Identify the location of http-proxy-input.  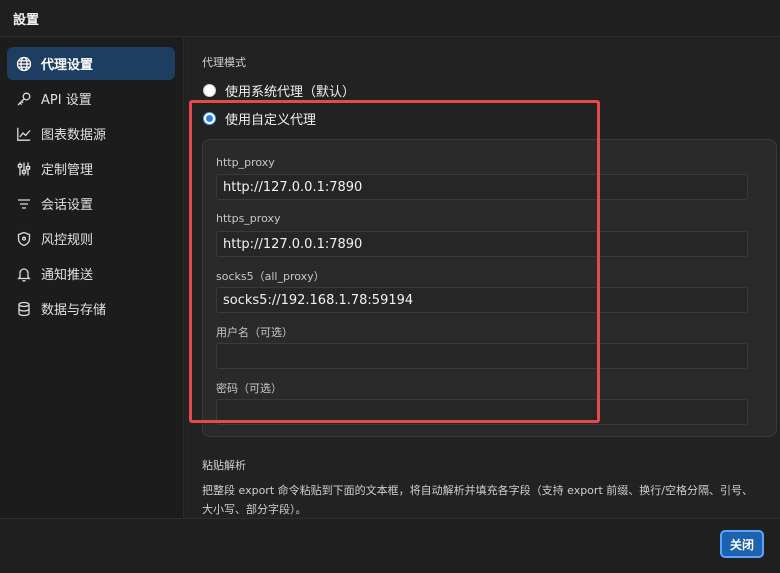
(482, 187).